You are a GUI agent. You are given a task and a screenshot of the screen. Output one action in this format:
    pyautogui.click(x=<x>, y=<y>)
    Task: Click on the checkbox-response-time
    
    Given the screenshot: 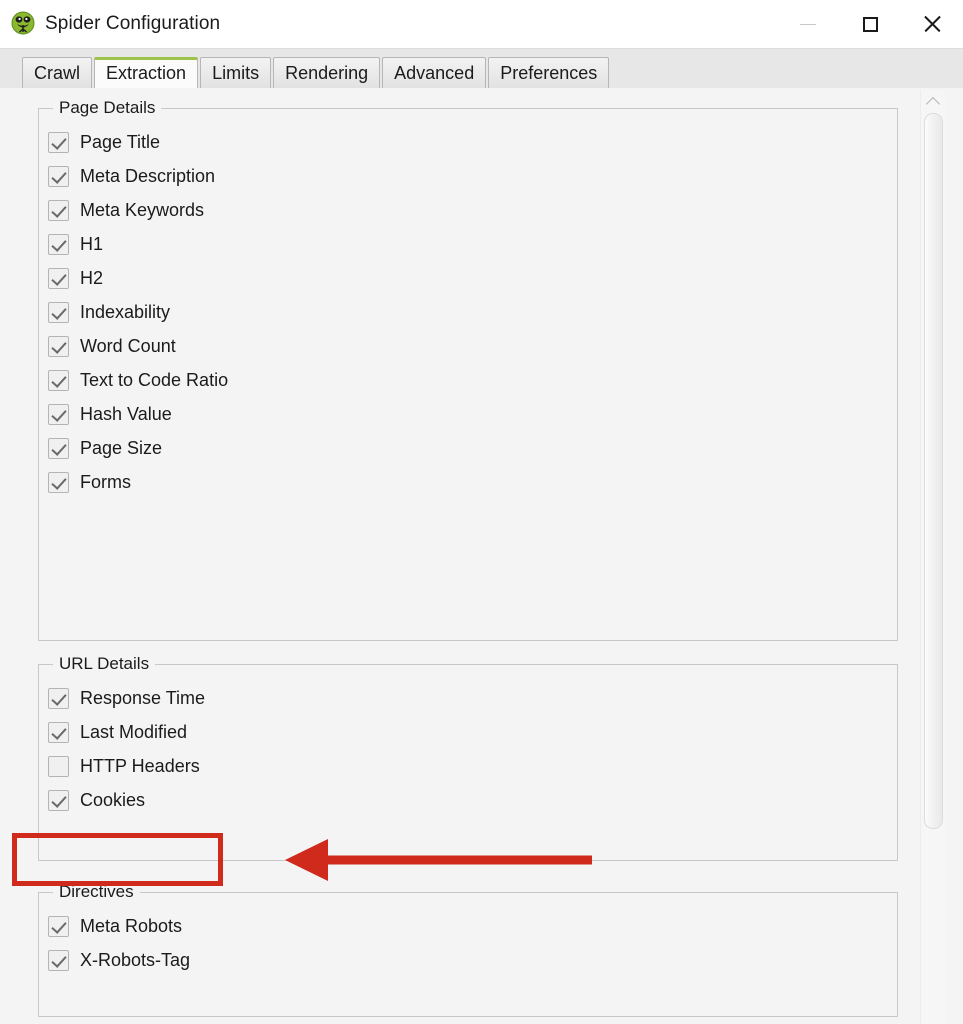 What is the action you would take?
    pyautogui.click(x=58, y=698)
    